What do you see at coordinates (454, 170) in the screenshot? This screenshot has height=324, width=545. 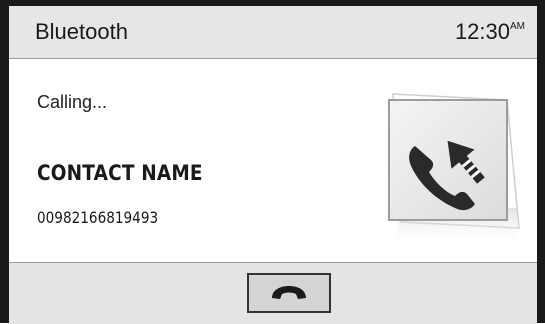 I see `outgoing-call-icon` at bounding box center [454, 170].